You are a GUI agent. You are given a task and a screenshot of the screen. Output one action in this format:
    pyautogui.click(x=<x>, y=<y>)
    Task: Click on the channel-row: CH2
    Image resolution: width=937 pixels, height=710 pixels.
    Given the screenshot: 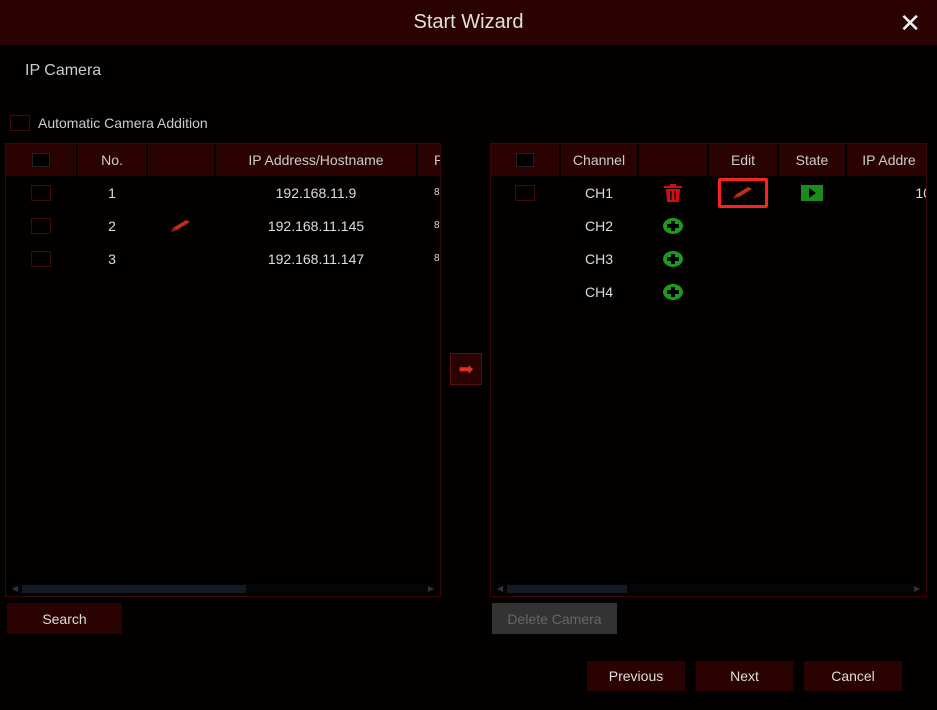 What is the action you would take?
    pyautogui.click(x=708, y=225)
    